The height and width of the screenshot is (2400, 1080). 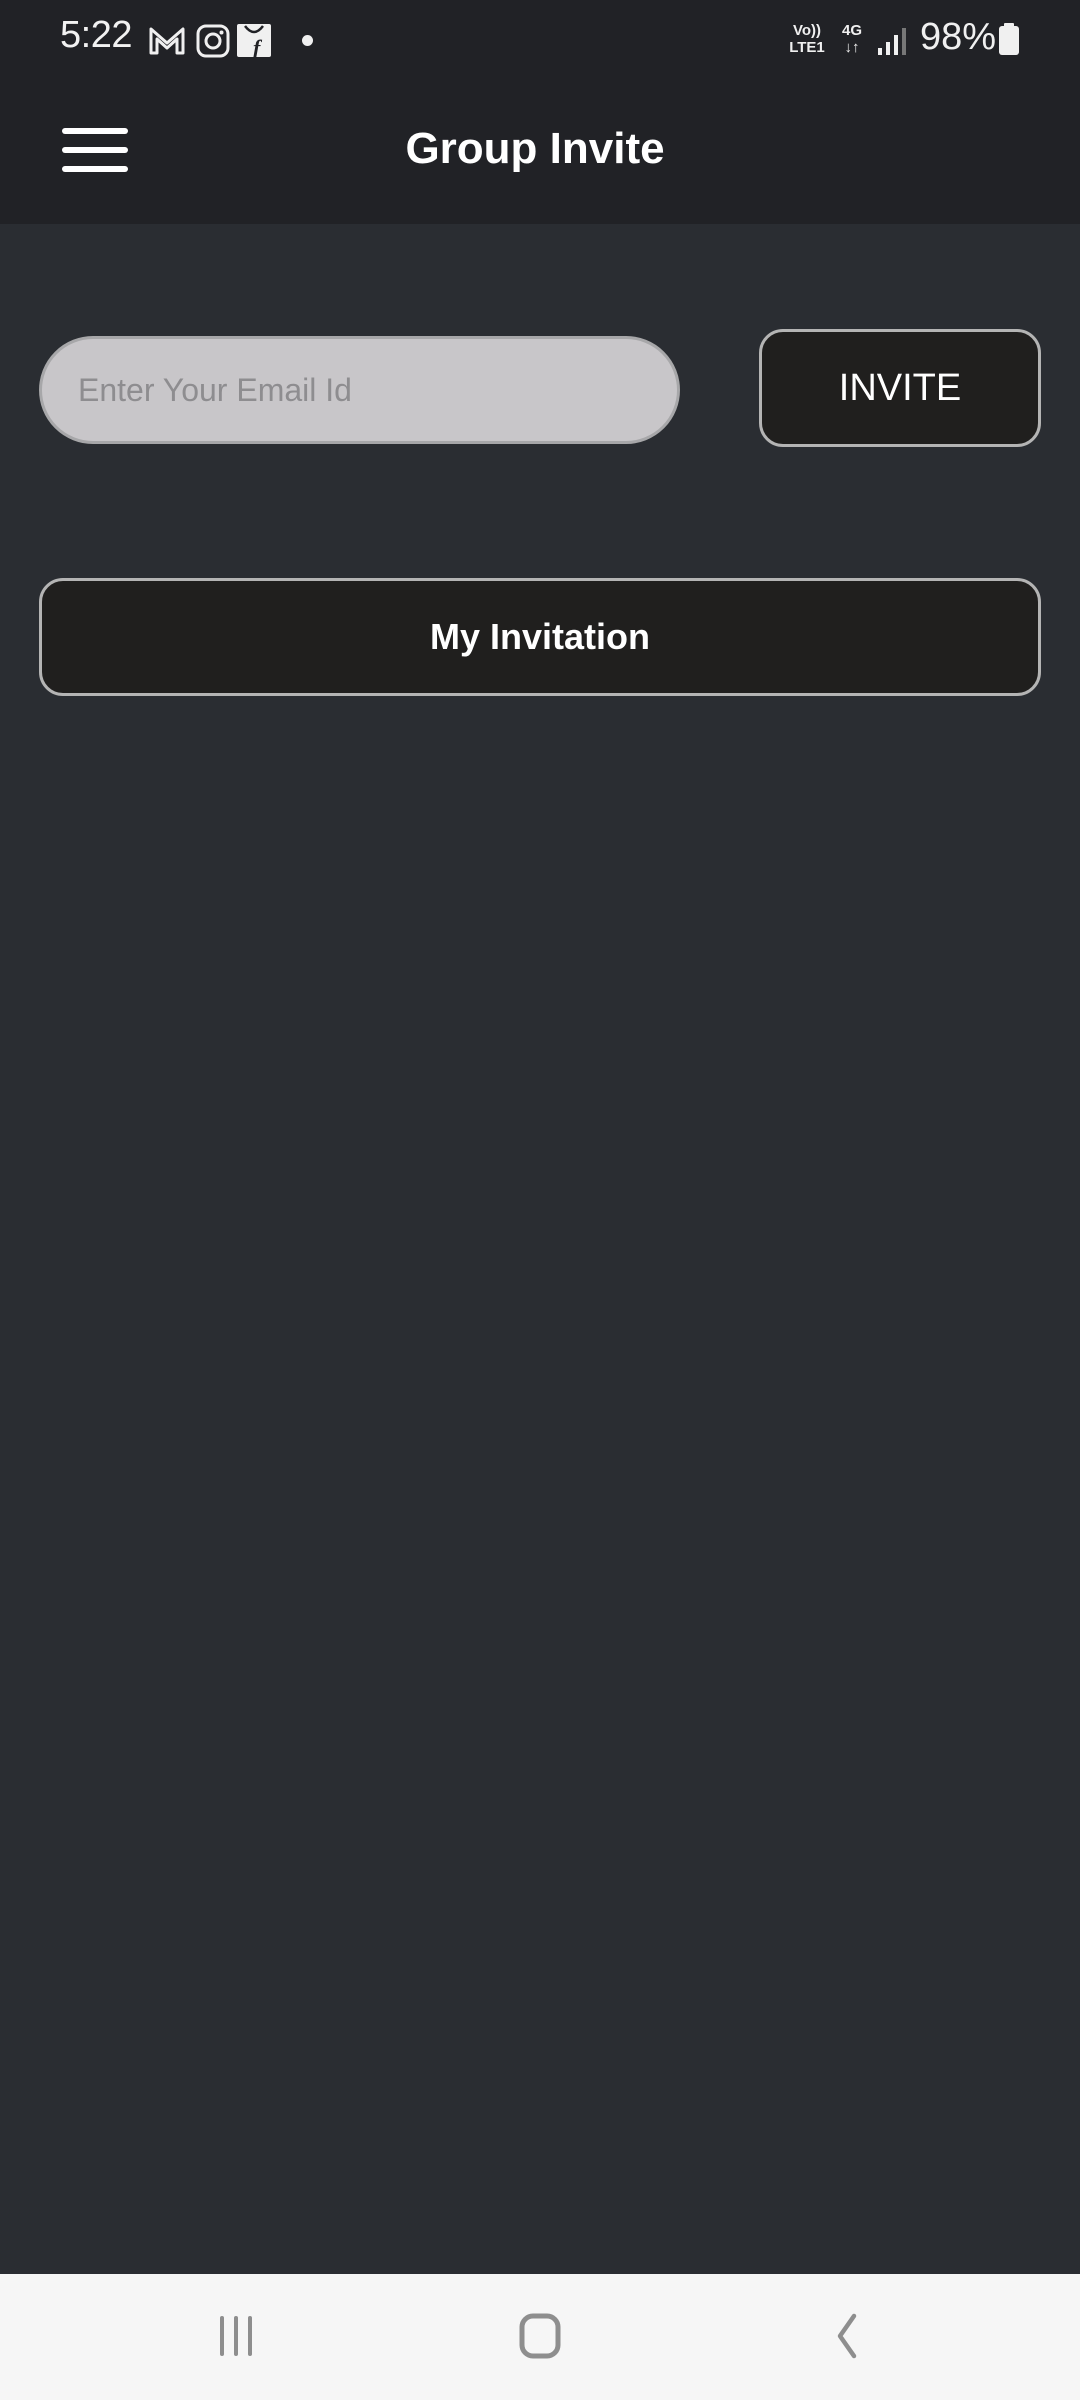 What do you see at coordinates (535, 148) in the screenshot?
I see `page-title: Group Invite` at bounding box center [535, 148].